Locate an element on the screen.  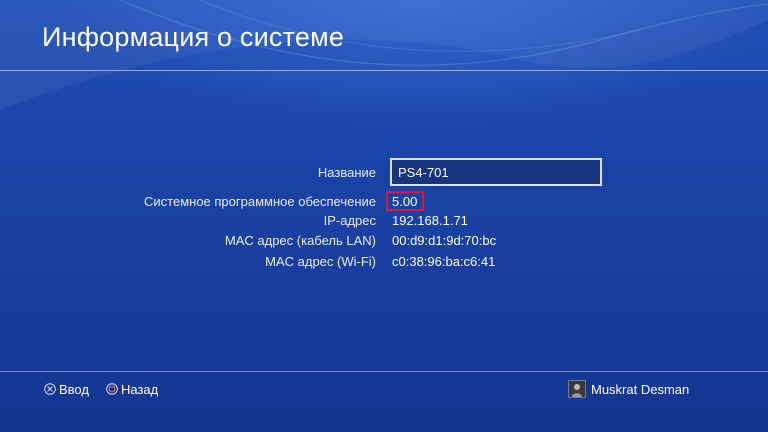
mac-lan-label: MAC адрес (кабель LAN) is located at coordinates (300, 240).